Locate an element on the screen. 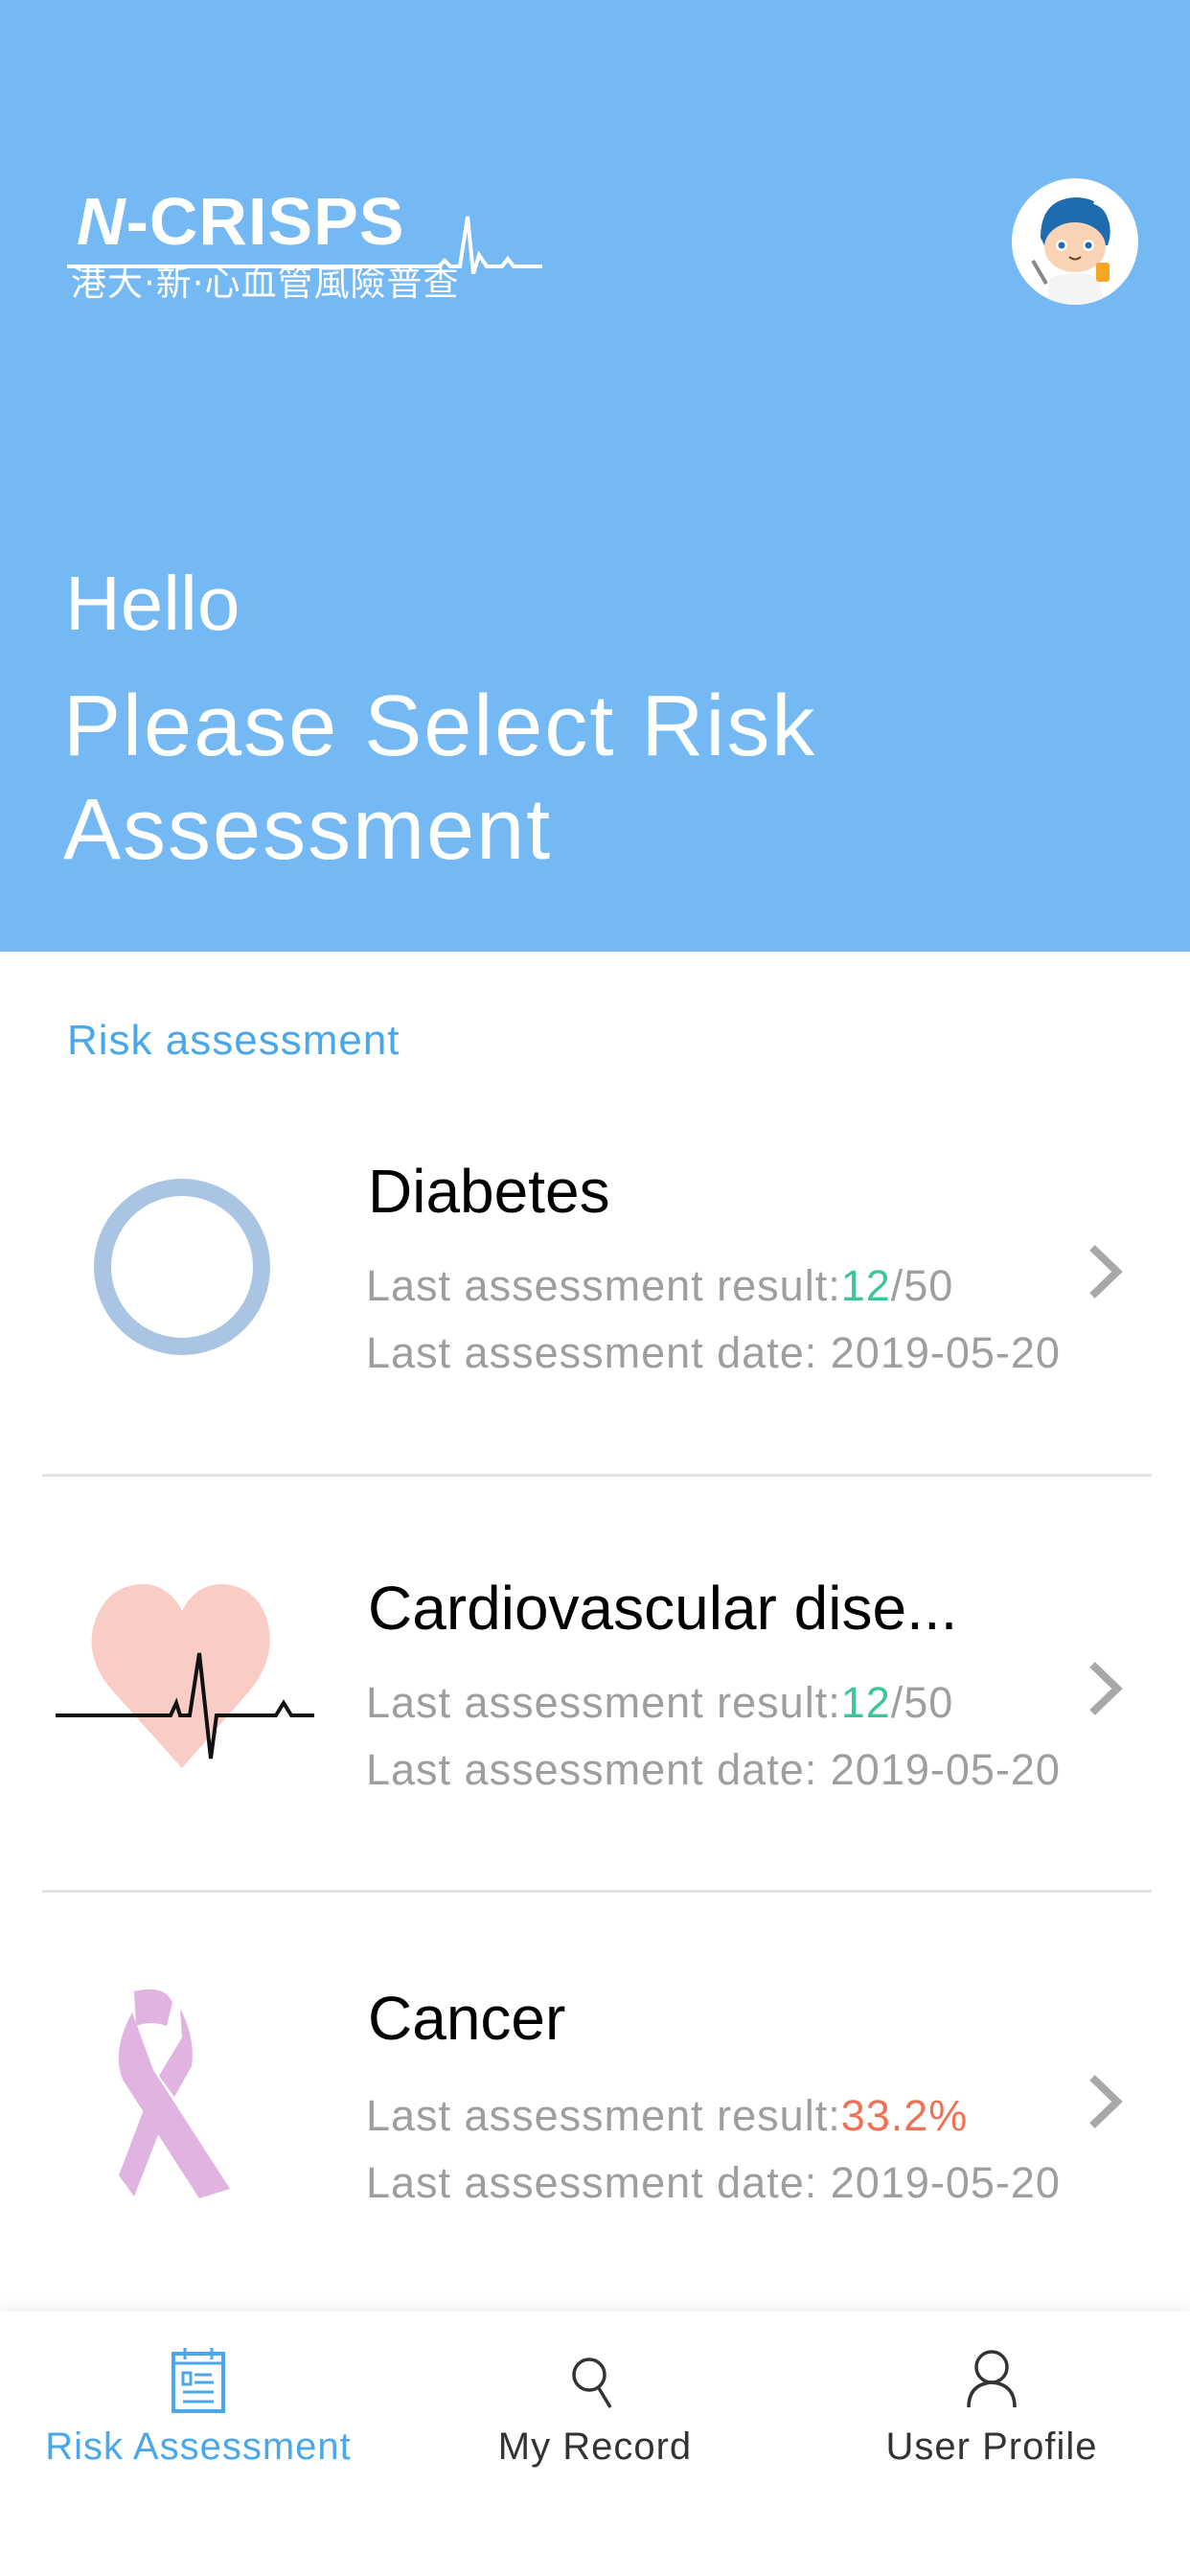 This screenshot has width=1190, height=2576. logo-title: N-CRISPS is located at coordinates (241, 221).